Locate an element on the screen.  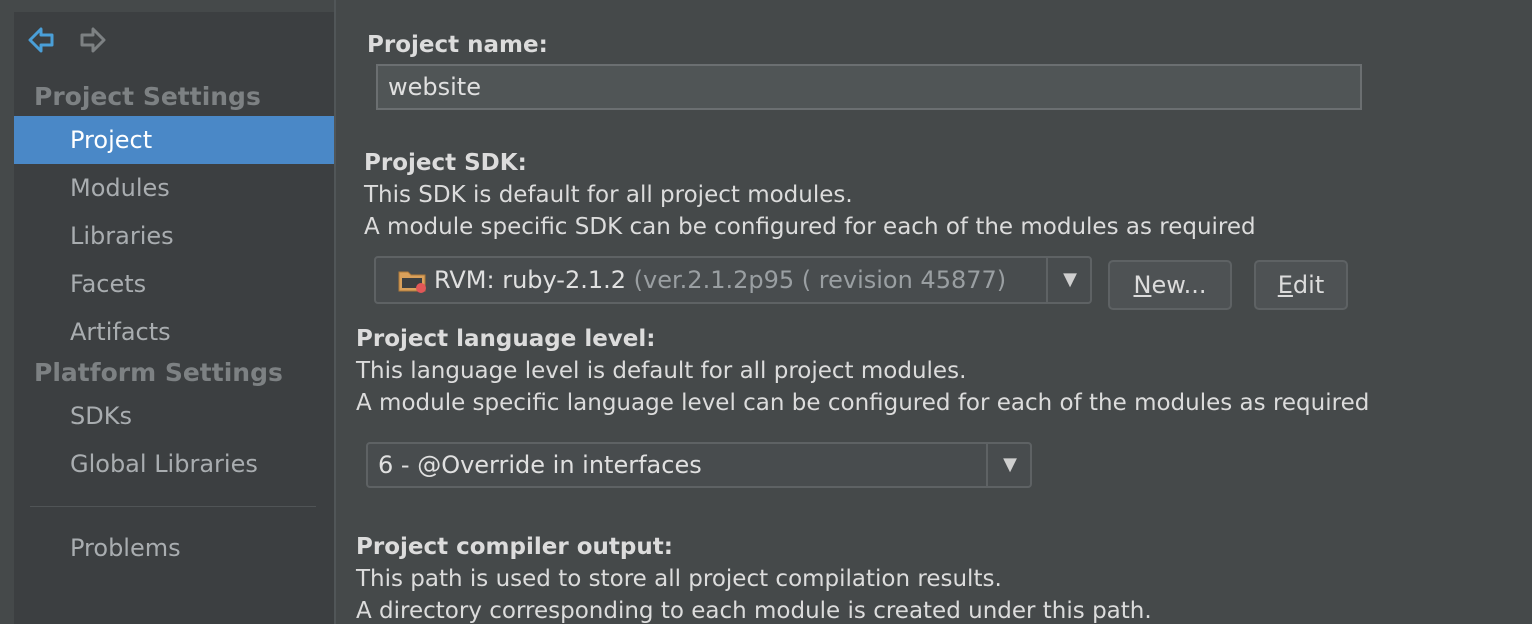
sidebar-top-edge is located at coordinates (167, 6).